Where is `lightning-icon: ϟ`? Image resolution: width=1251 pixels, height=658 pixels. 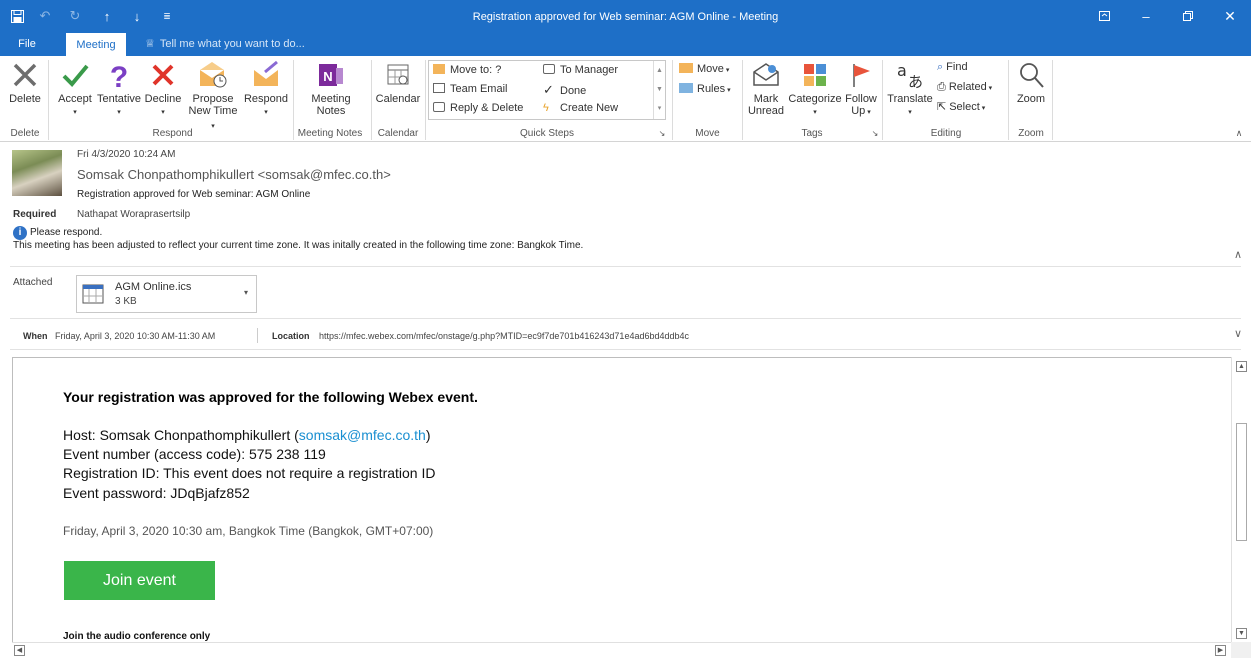 lightning-icon: ϟ is located at coordinates (546, 108).